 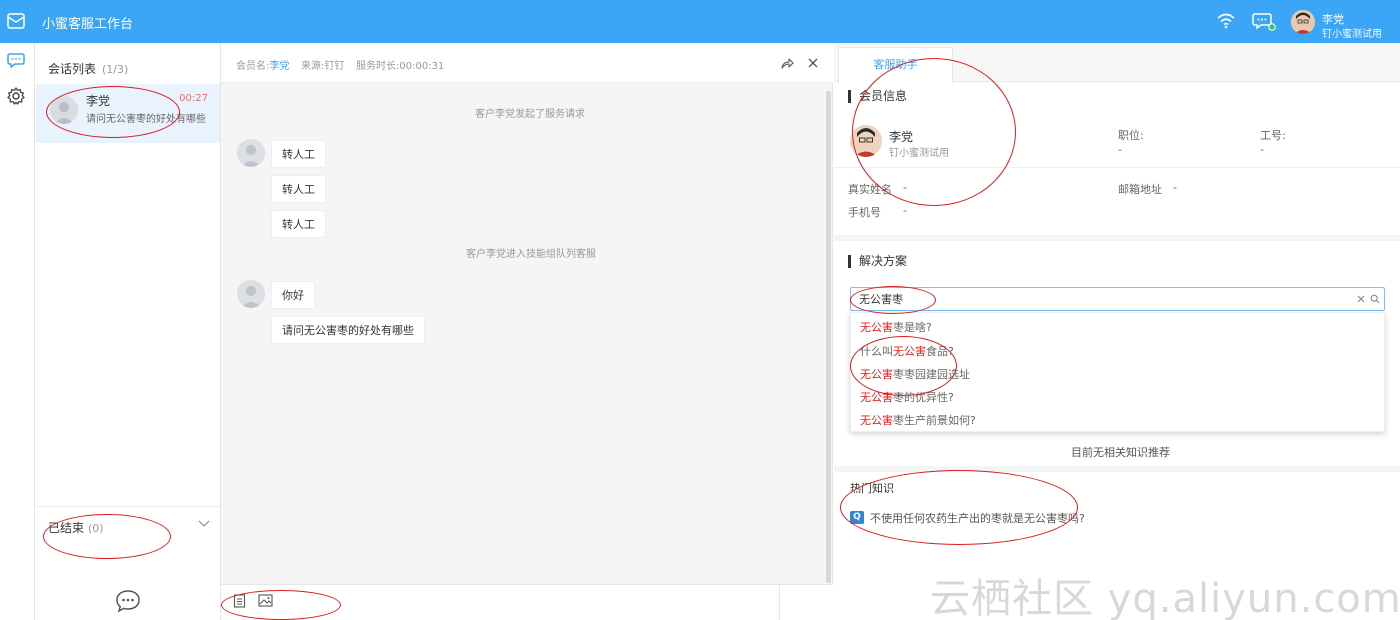 I want to click on source-label: 来源:, so click(x=313, y=66).